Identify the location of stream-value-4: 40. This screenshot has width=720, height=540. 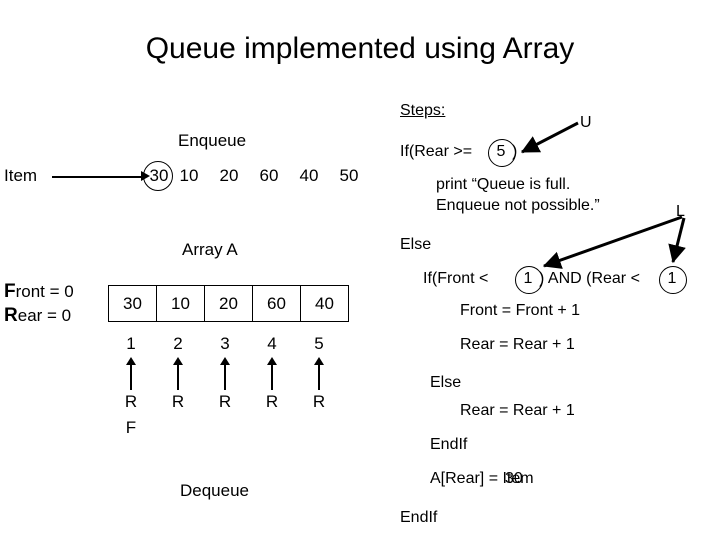
(309, 175).